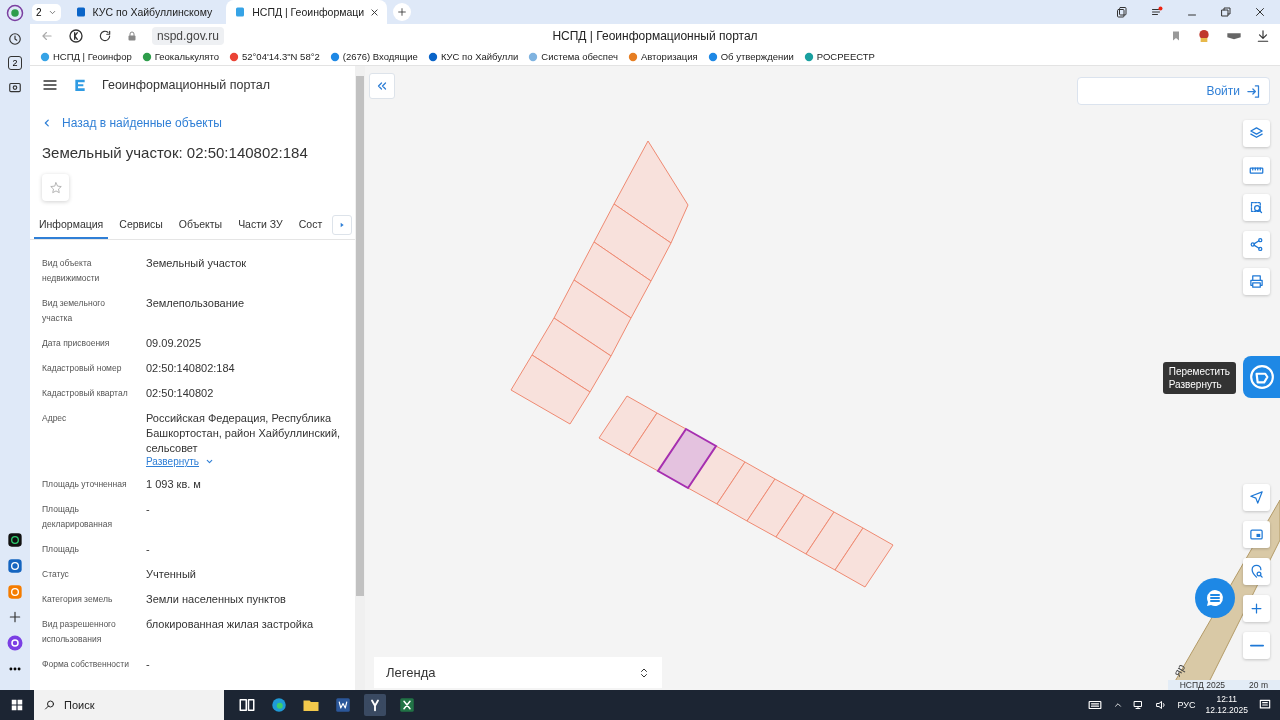  I want to click on scrollbar-thumb, so click(360, 336).